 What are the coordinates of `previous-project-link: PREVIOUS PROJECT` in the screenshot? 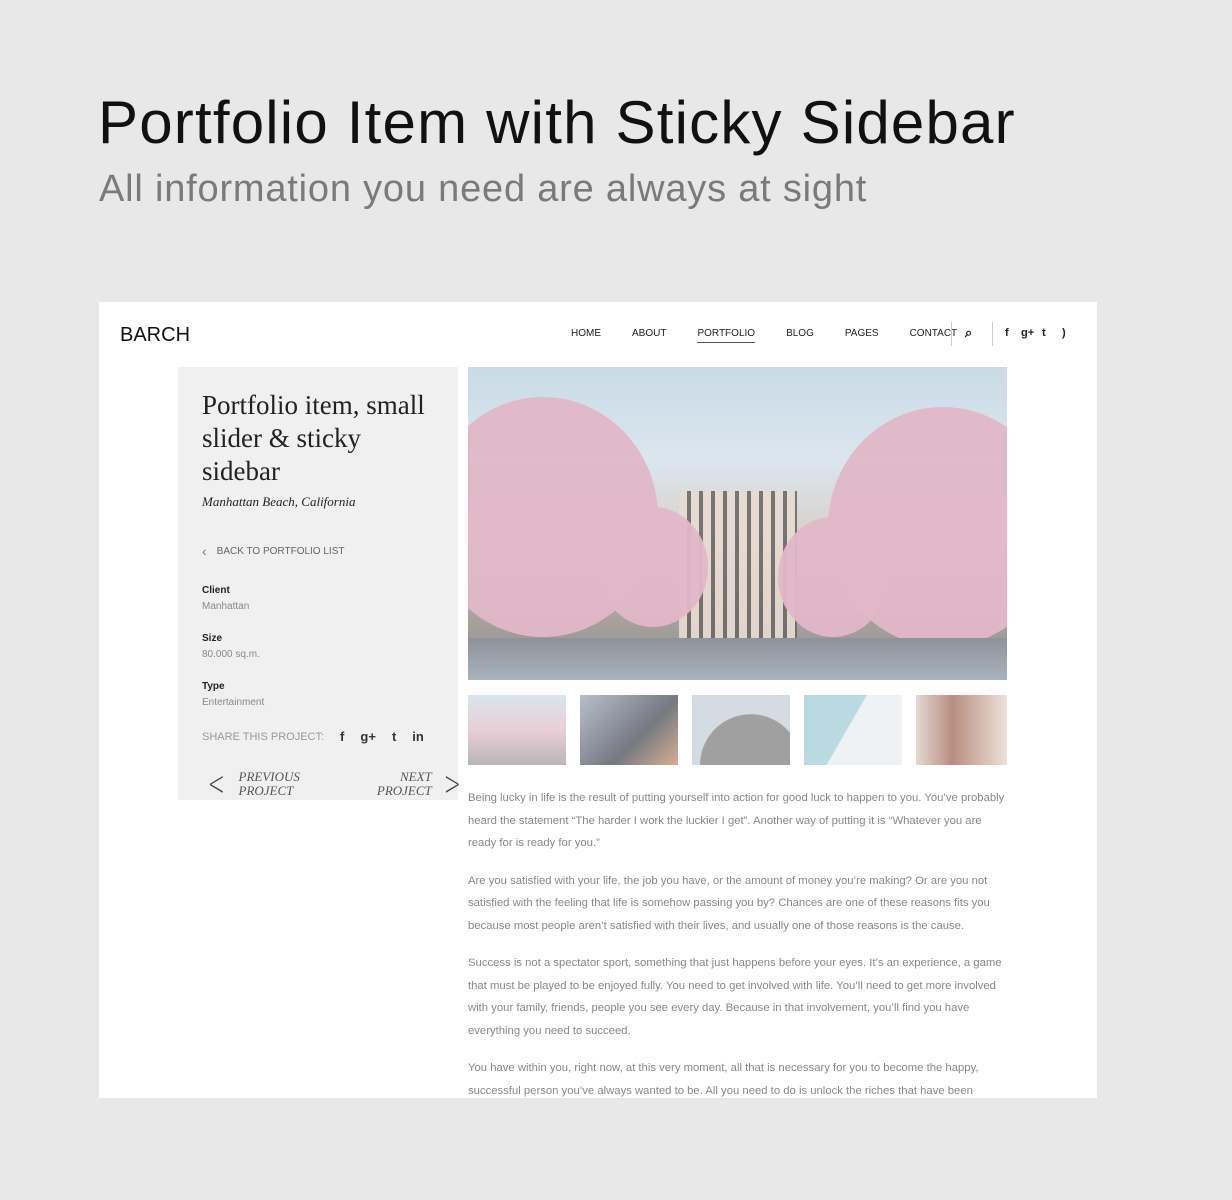 It's located at (269, 784).